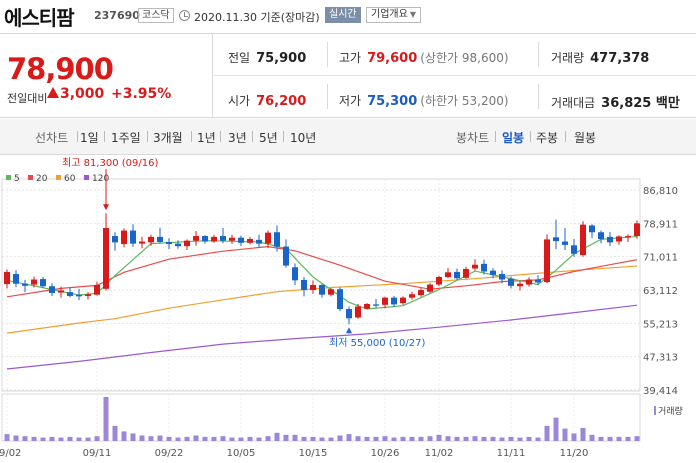 The width and height of the screenshot is (696, 463). Describe the element at coordinates (585, 137) in the screenshot. I see `tab-monthly-candle: 월봉` at that location.